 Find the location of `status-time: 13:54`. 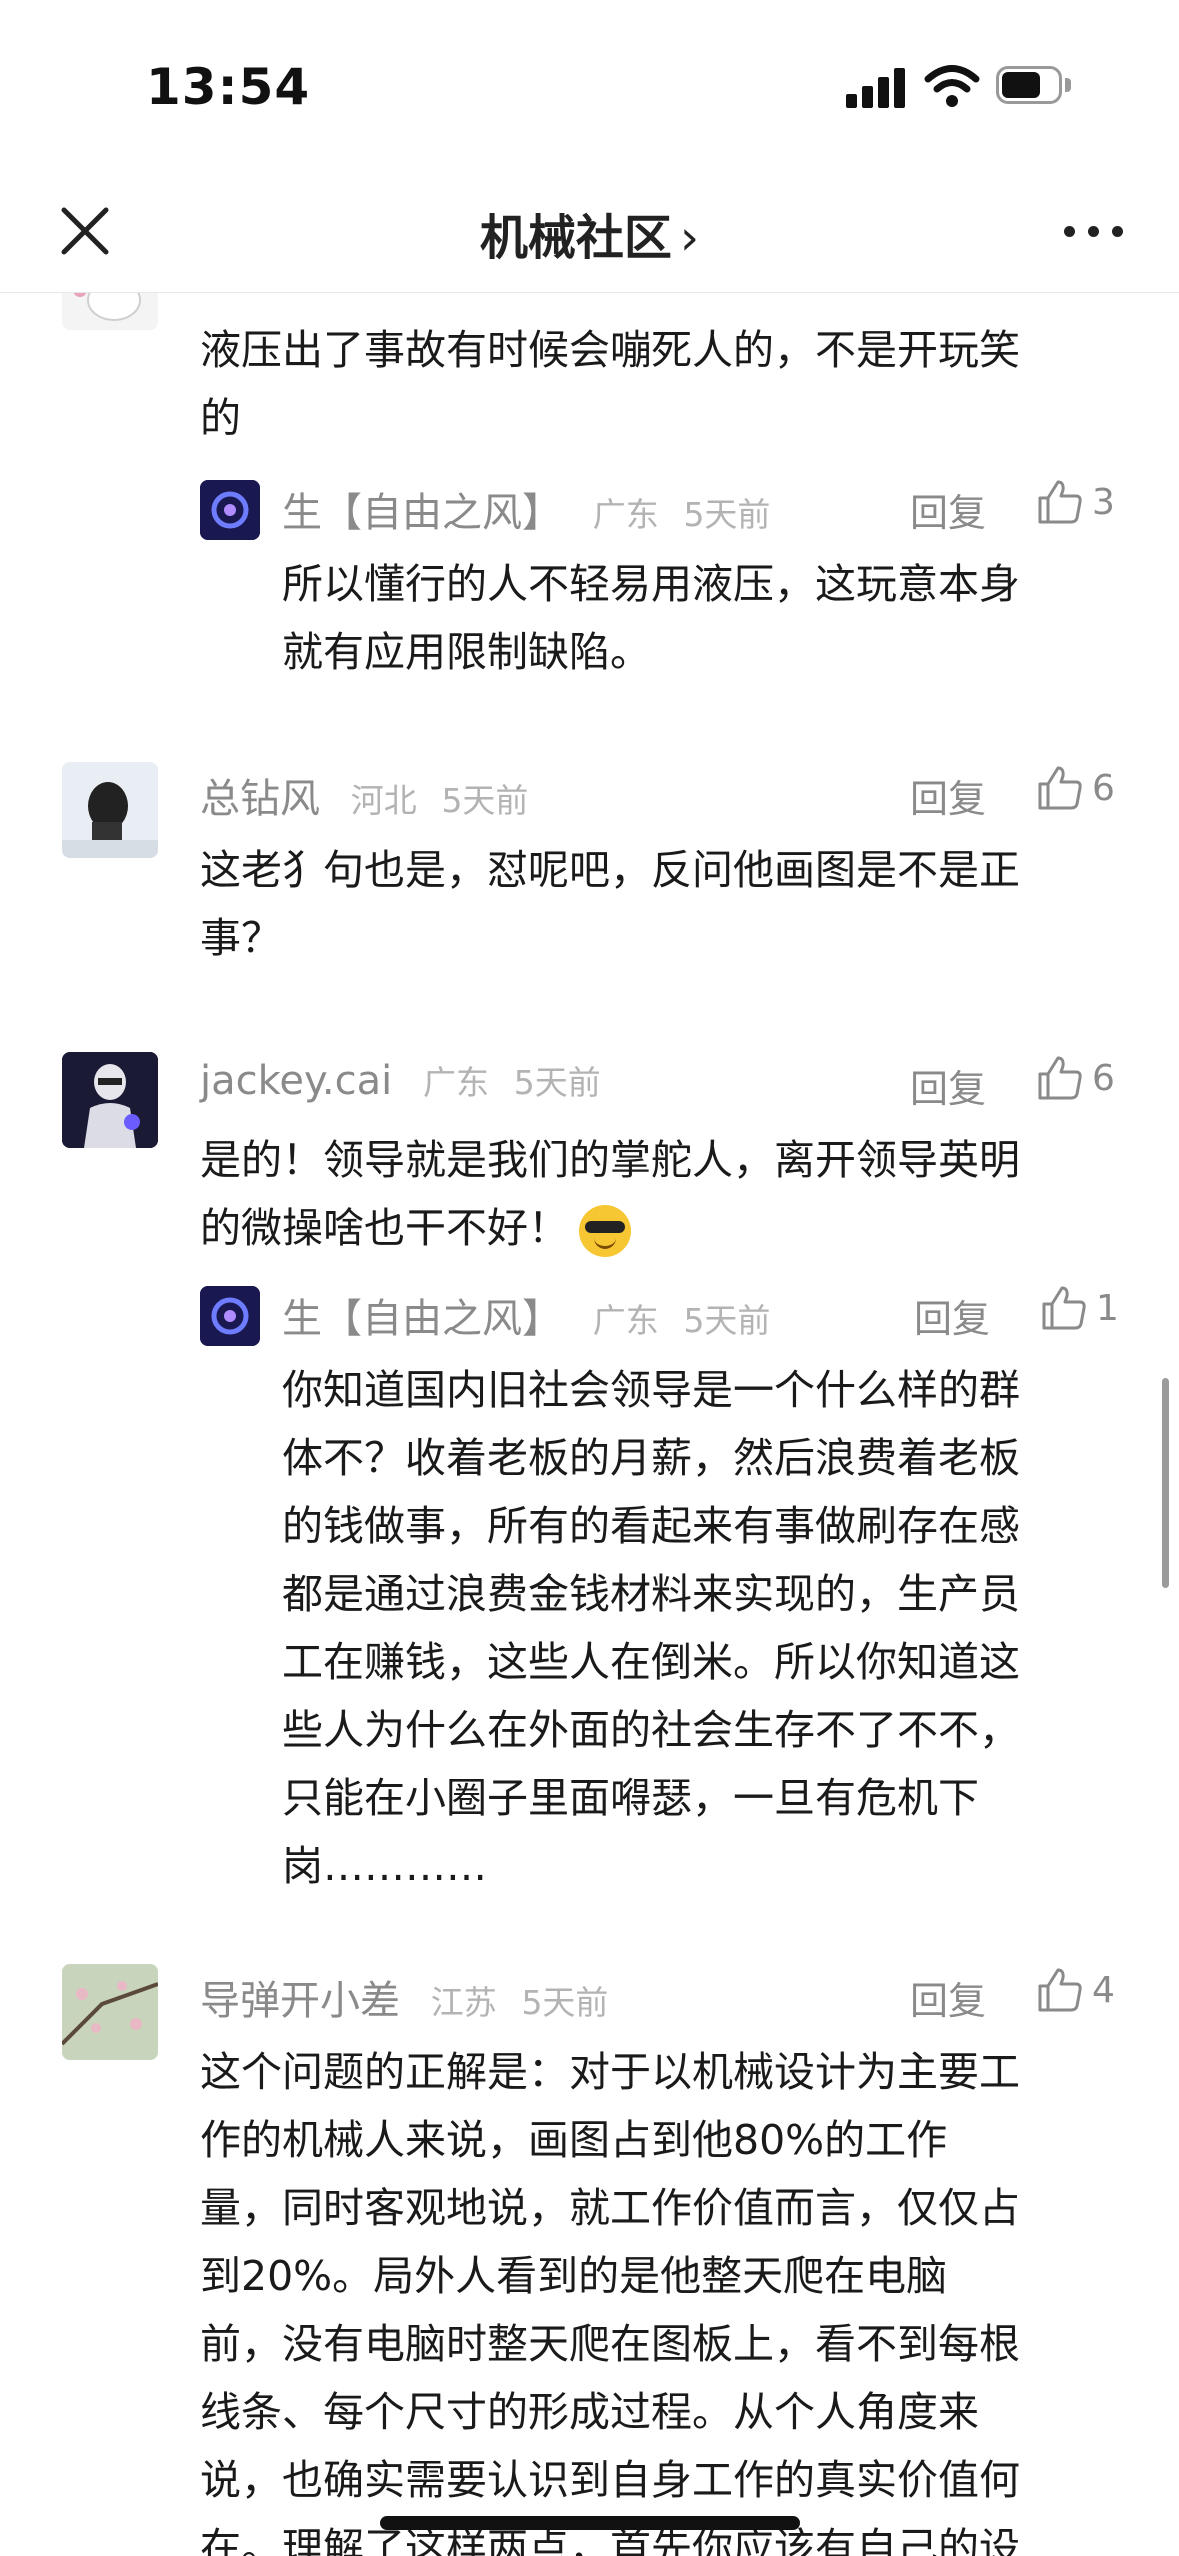

status-time: 13:54 is located at coordinates (228, 87).